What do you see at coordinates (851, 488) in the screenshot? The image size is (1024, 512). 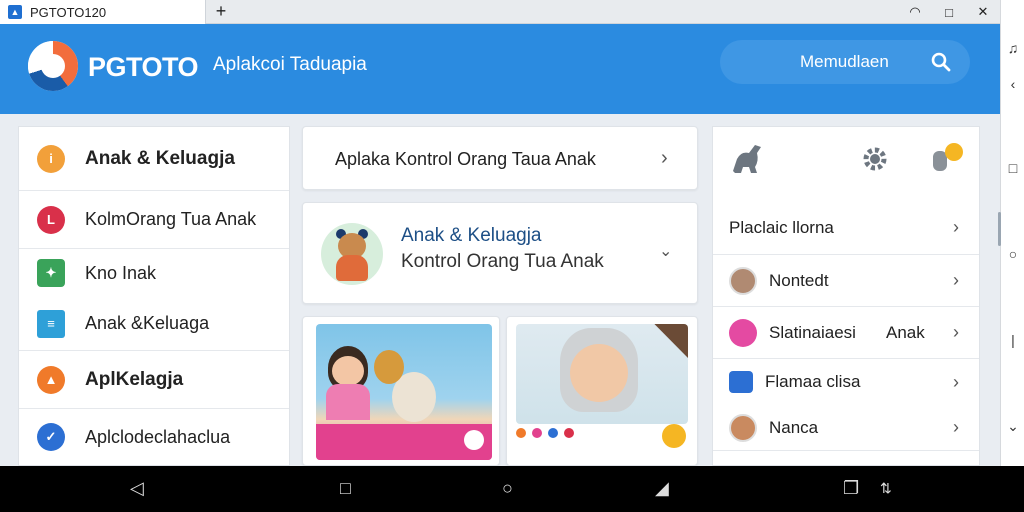 I see `overview-icon: ❐` at bounding box center [851, 488].